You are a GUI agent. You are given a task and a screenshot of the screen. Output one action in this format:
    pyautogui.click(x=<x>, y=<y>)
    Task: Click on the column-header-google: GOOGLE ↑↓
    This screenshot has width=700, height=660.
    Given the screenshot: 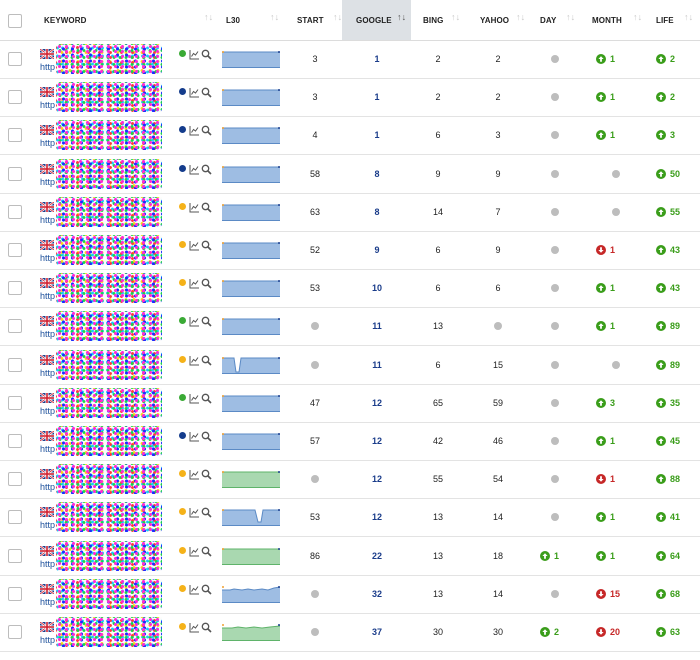 What is the action you would take?
    pyautogui.click(x=376, y=20)
    